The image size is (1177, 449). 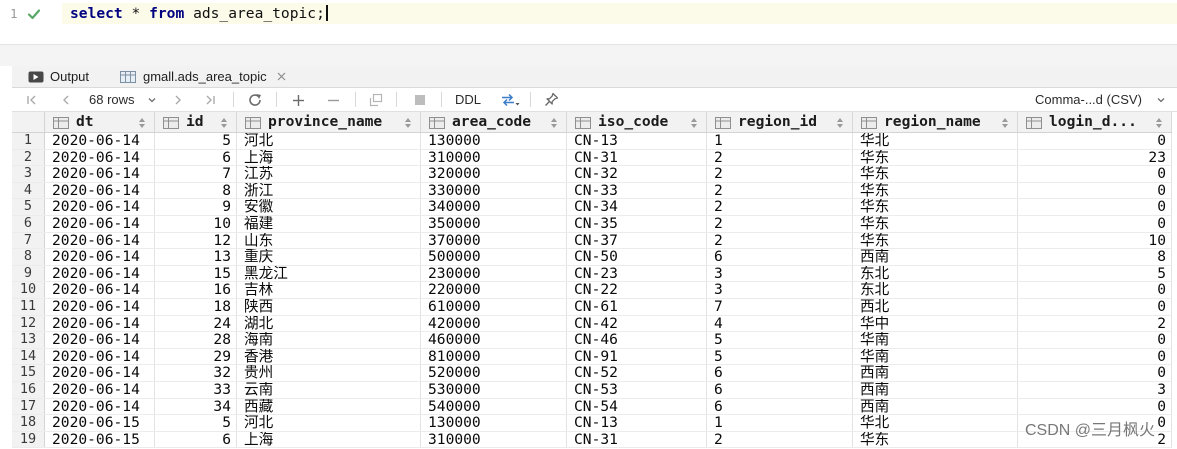 I want to click on panel-splitter, so click(x=588, y=55).